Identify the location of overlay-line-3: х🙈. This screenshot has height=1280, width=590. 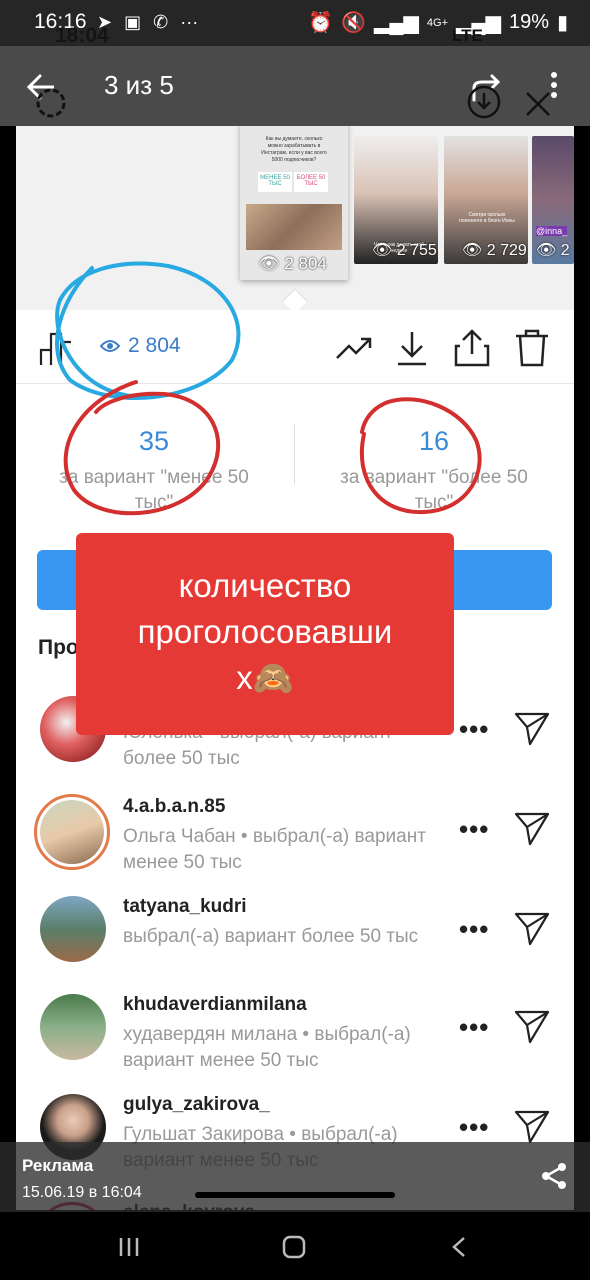
(265, 677).